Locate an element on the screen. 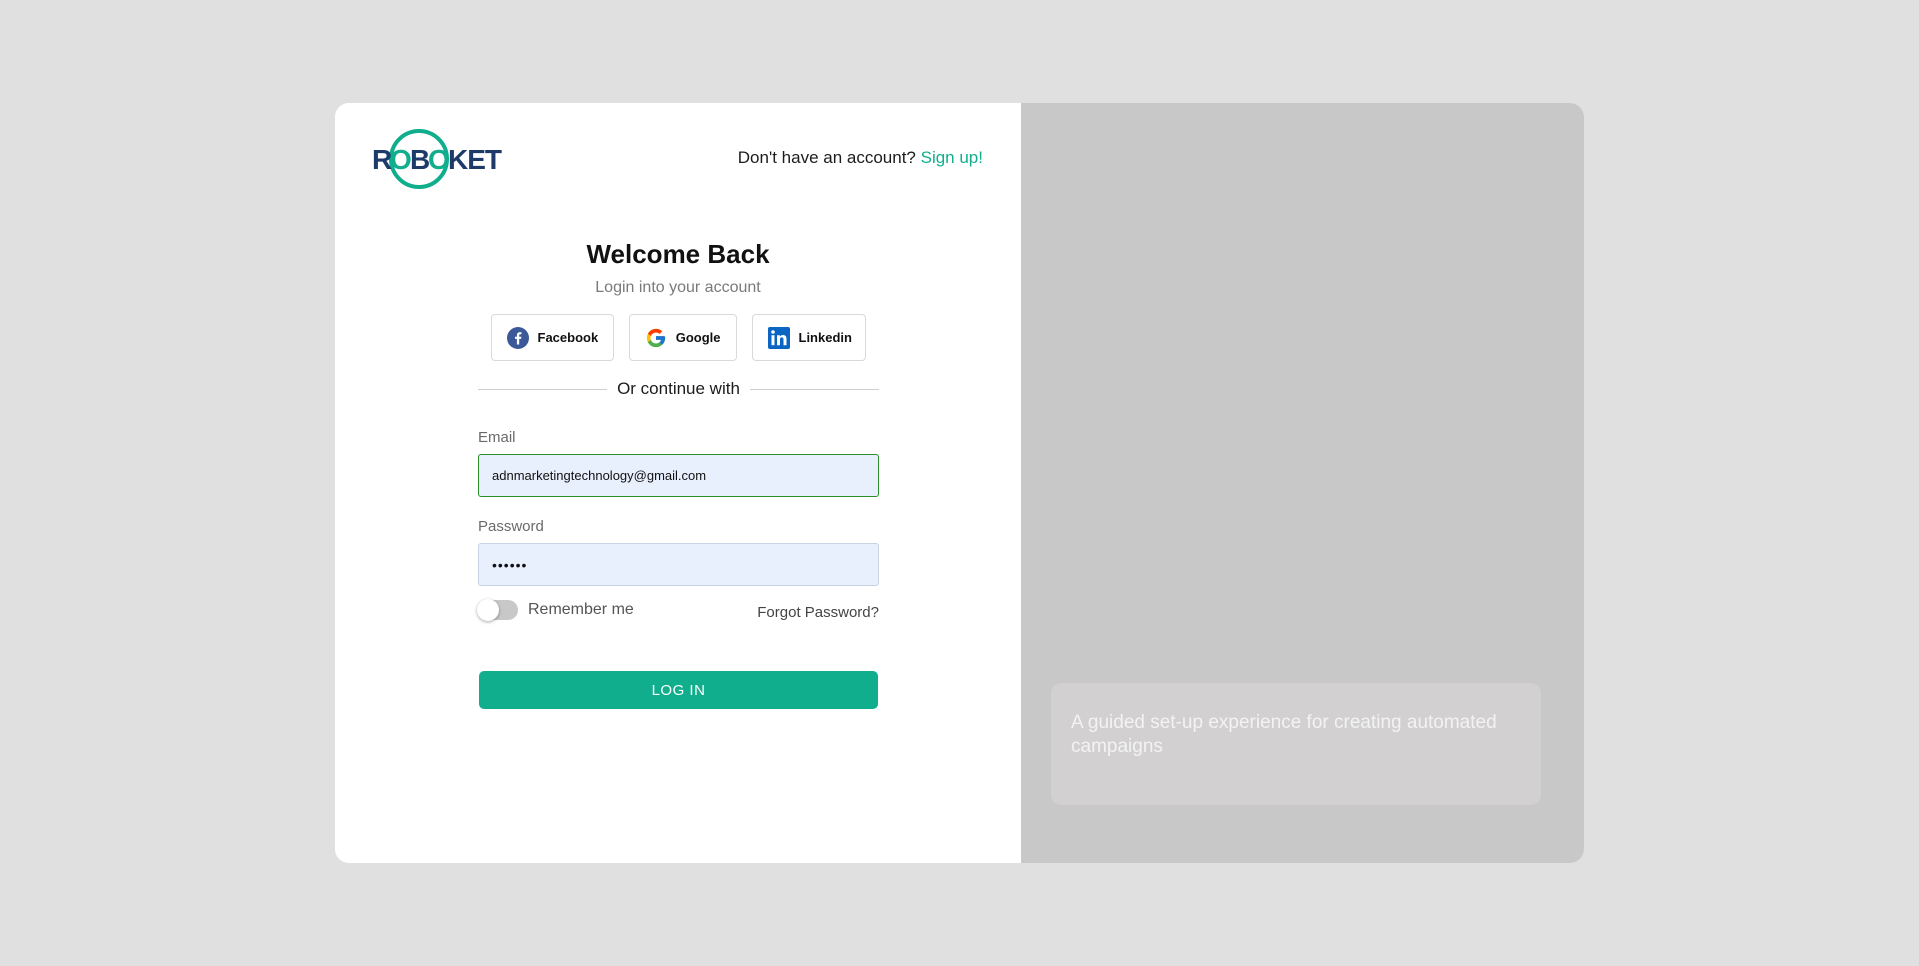  svg-text: B is located at coordinates (419, 159).